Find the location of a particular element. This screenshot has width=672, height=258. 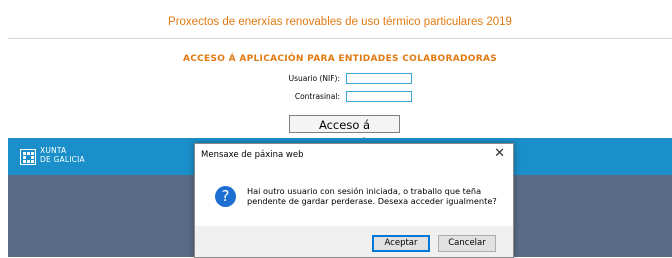

dialog-title: Mensaxe de páxina web is located at coordinates (252, 155).